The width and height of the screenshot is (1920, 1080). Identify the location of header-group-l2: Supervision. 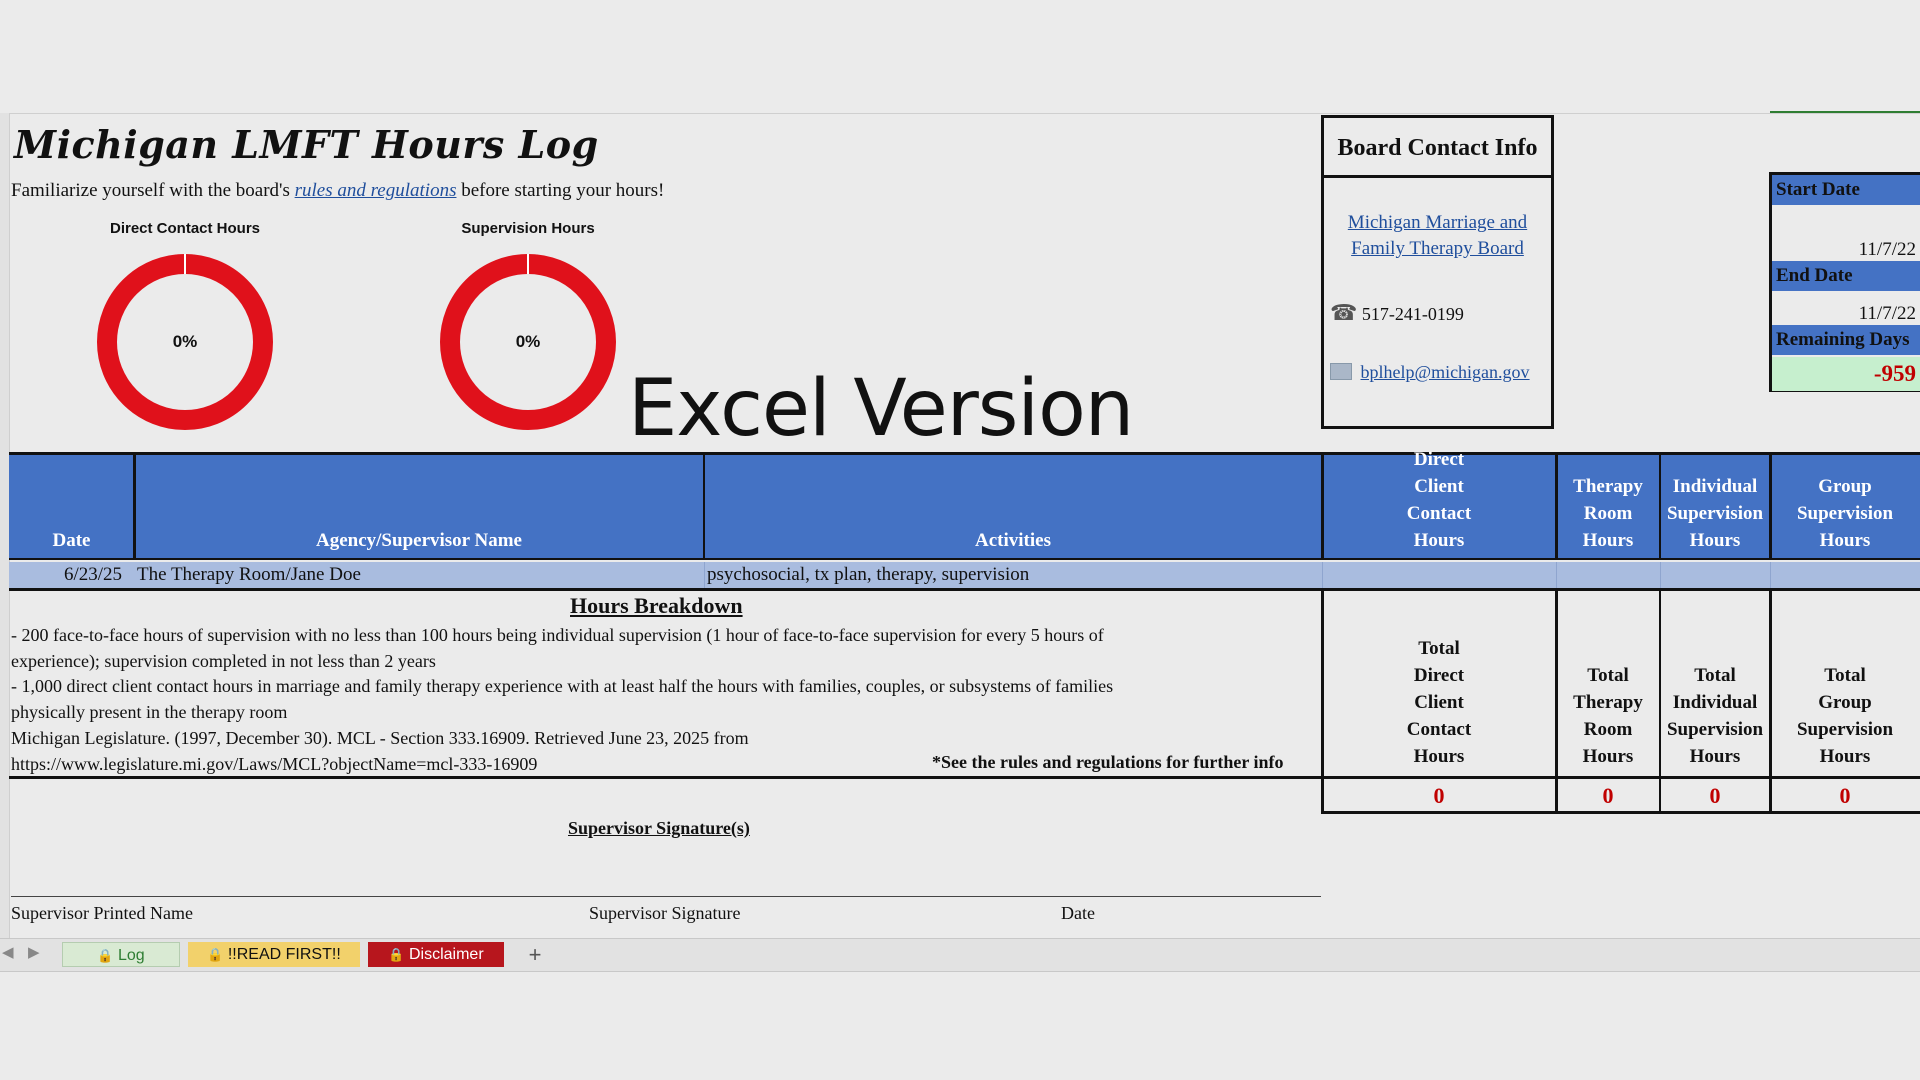
(1845, 513).